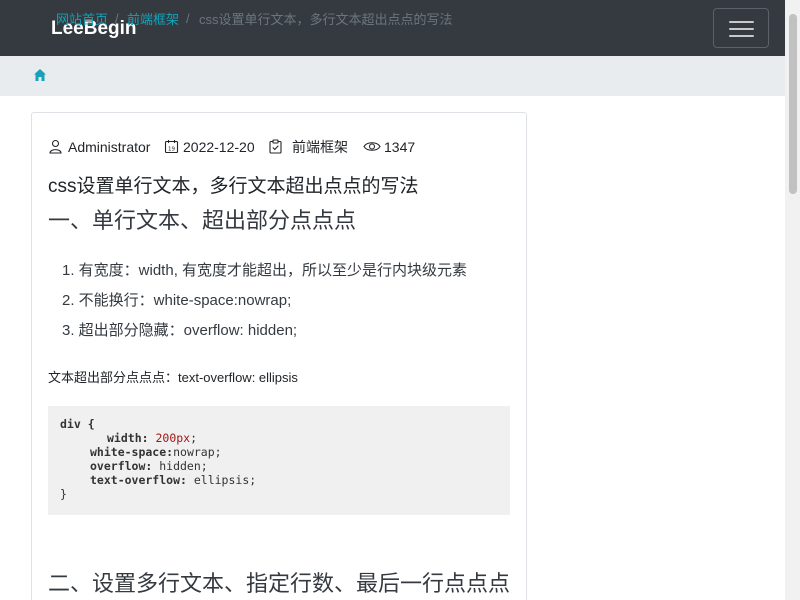  What do you see at coordinates (173, 438) in the screenshot?
I see `code-value: 200px` at bounding box center [173, 438].